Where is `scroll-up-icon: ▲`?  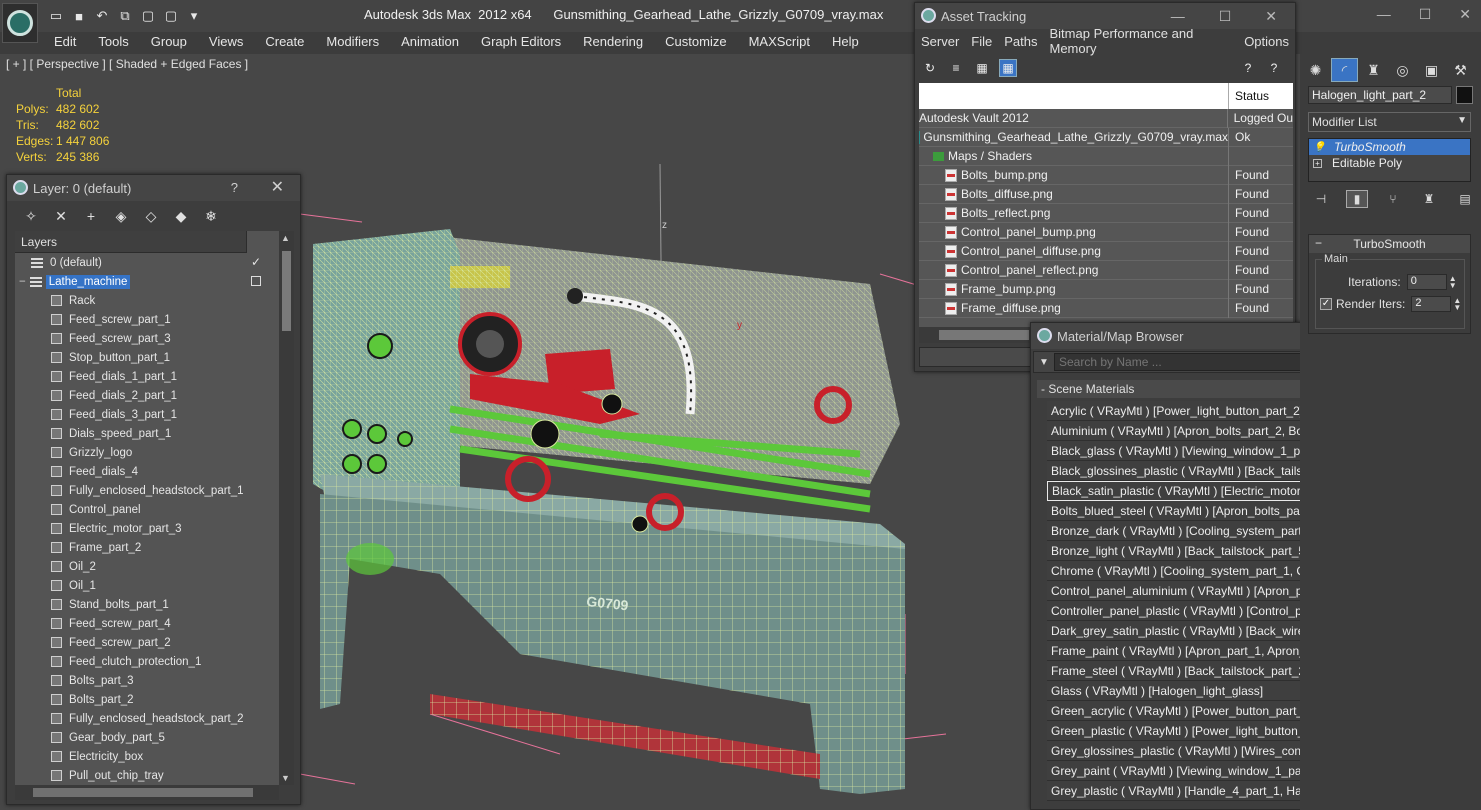
scroll-up-icon: ▲ is located at coordinates (285, 238).